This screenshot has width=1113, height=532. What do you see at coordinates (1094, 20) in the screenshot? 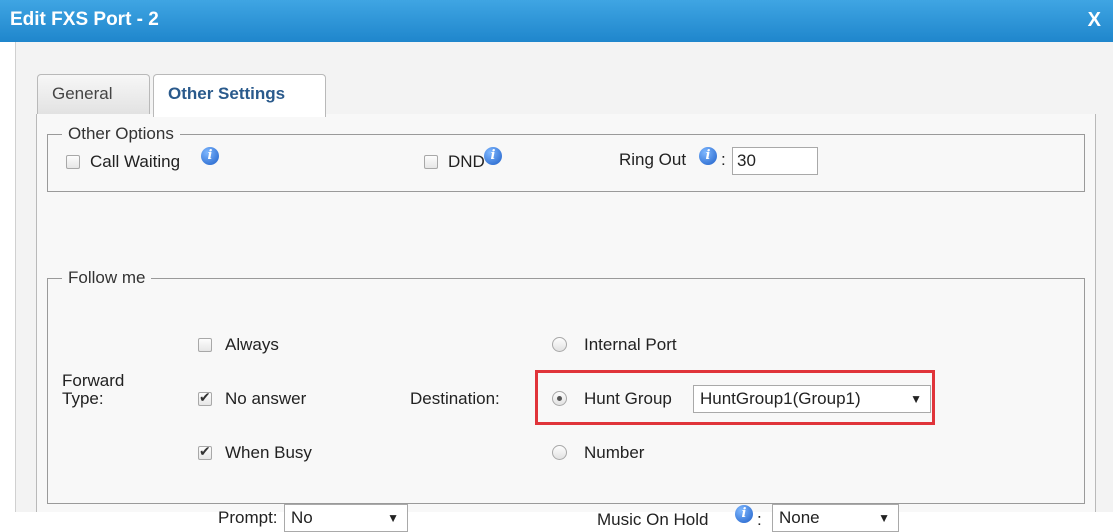
I see `close-button: X` at bounding box center [1094, 20].